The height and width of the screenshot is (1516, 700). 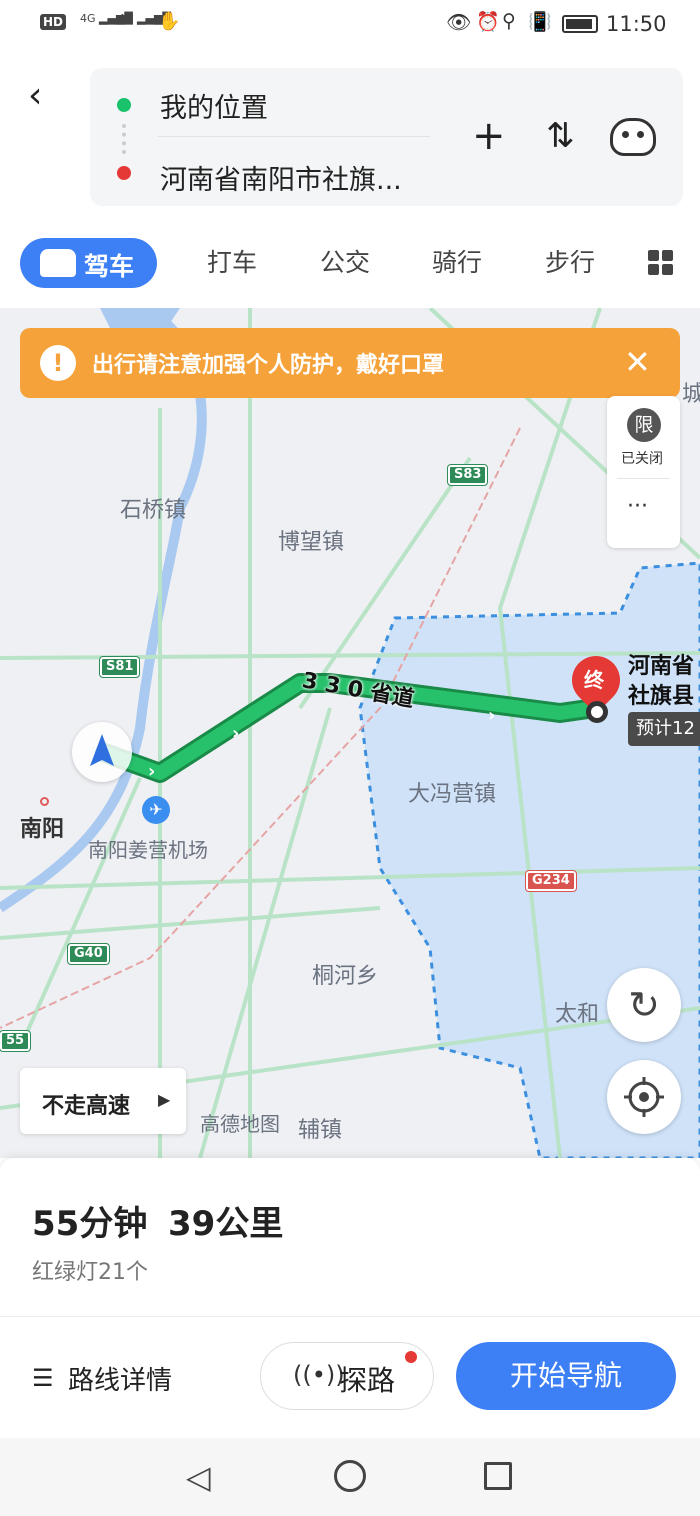 What do you see at coordinates (53, 22) in the screenshot?
I see `hd-badge: HD` at bounding box center [53, 22].